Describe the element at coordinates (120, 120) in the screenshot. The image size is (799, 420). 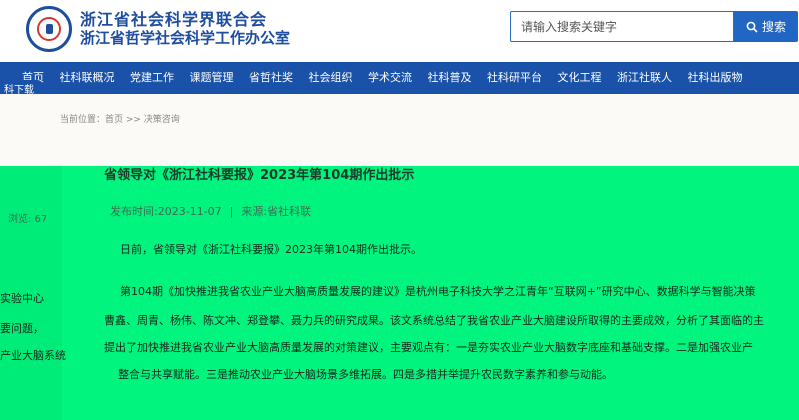
I see `breadcrumb: 当前位置：首页 >> 决策咨询` at that location.